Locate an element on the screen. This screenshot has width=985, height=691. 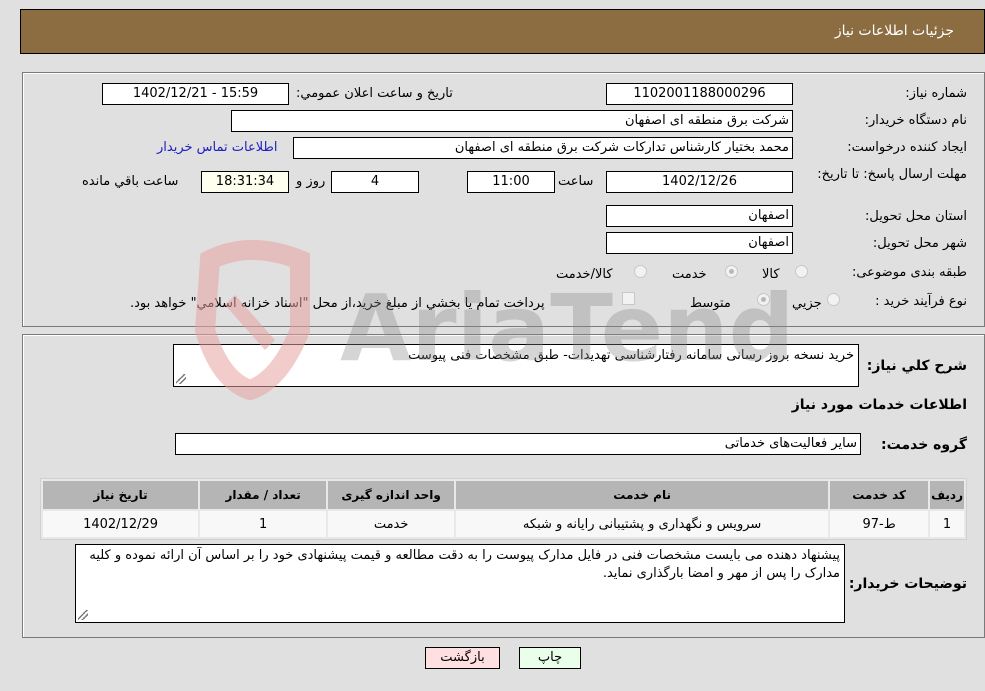
city-field: اصفهان is located at coordinates (699, 243).